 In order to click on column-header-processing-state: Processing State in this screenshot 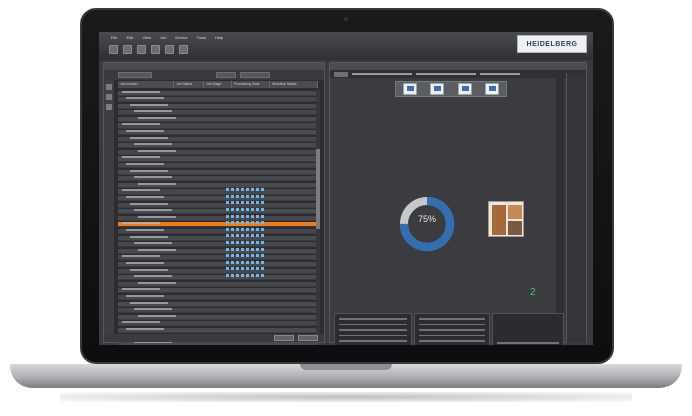, I will do `click(251, 84)`.